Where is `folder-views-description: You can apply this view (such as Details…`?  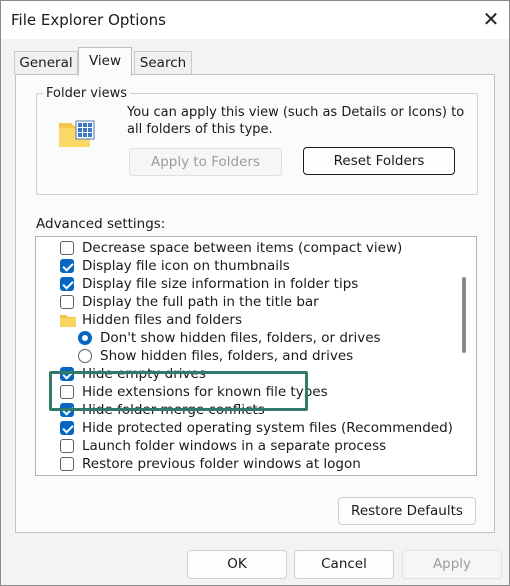
folder-views-description: You can apply this view (such as Details… is located at coordinates (296, 121).